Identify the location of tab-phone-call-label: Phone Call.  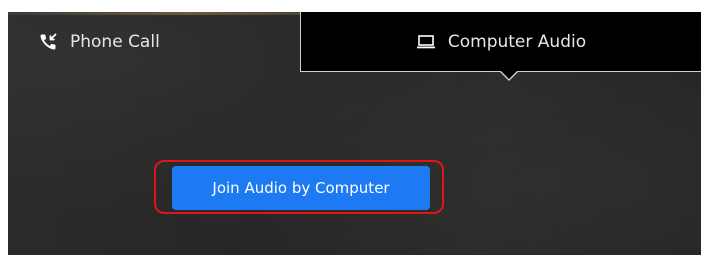
(115, 42).